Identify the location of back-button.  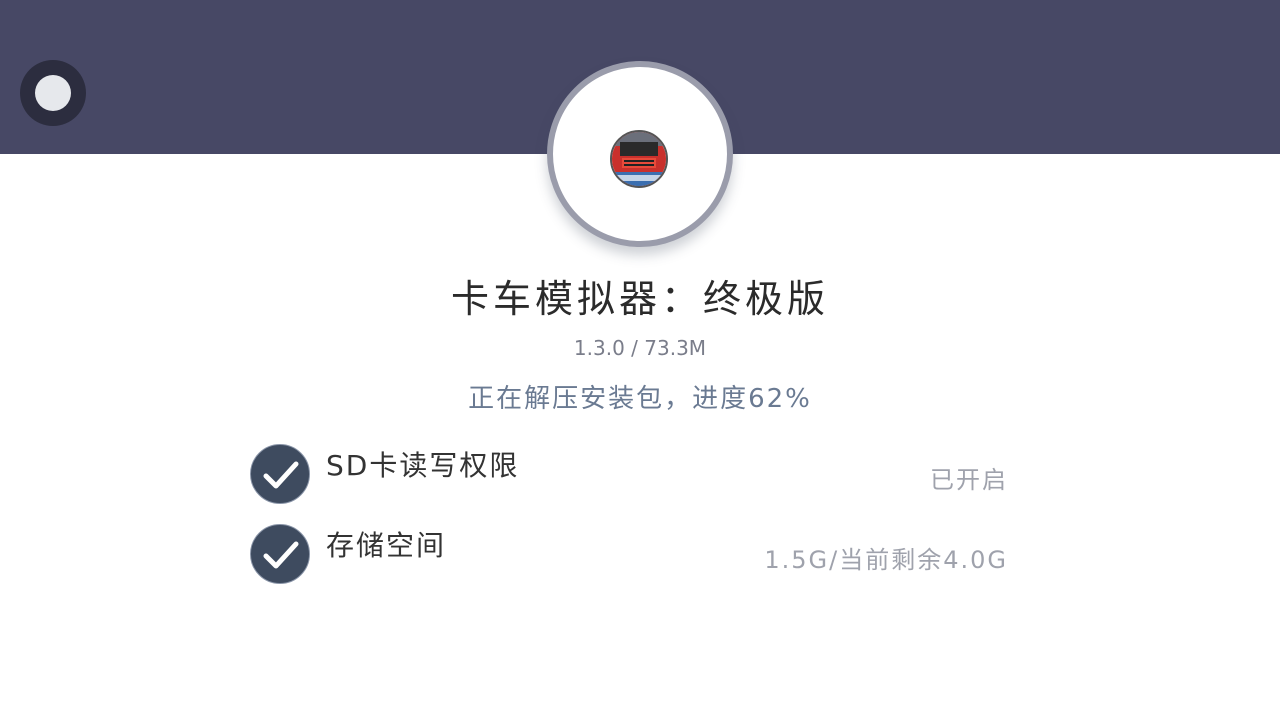
(53, 93).